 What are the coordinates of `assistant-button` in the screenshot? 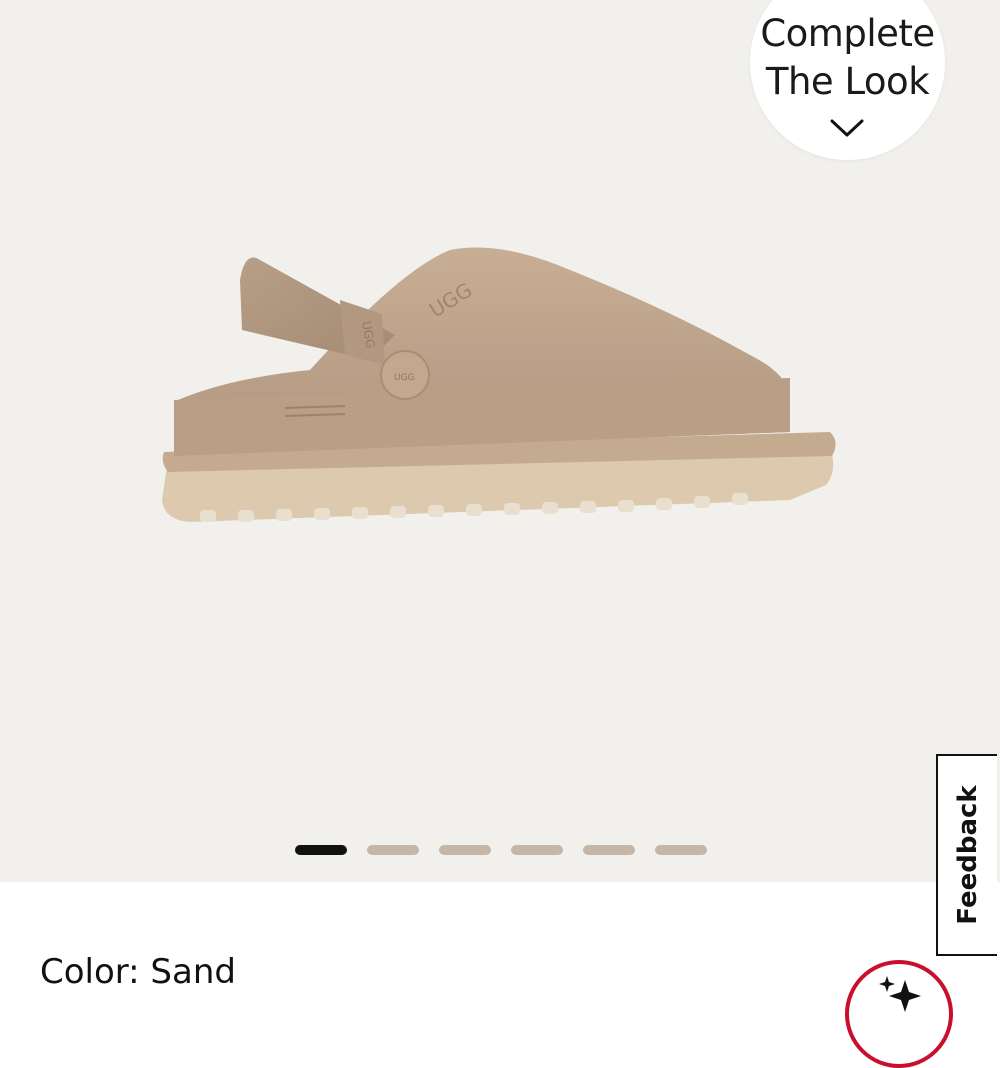 It's located at (899, 1014).